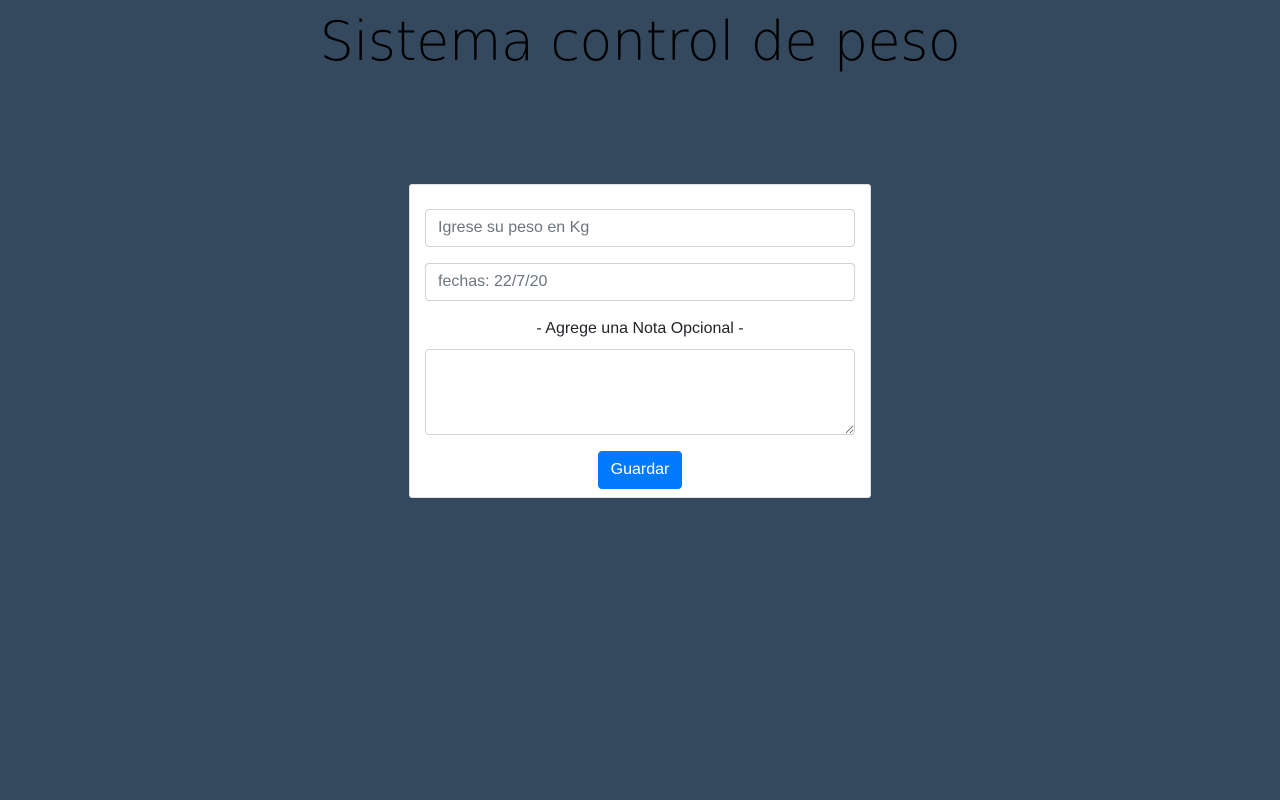  What do you see at coordinates (640, 328) in the screenshot?
I see `note-label: - Agrege una Nota Opcional -` at bounding box center [640, 328].